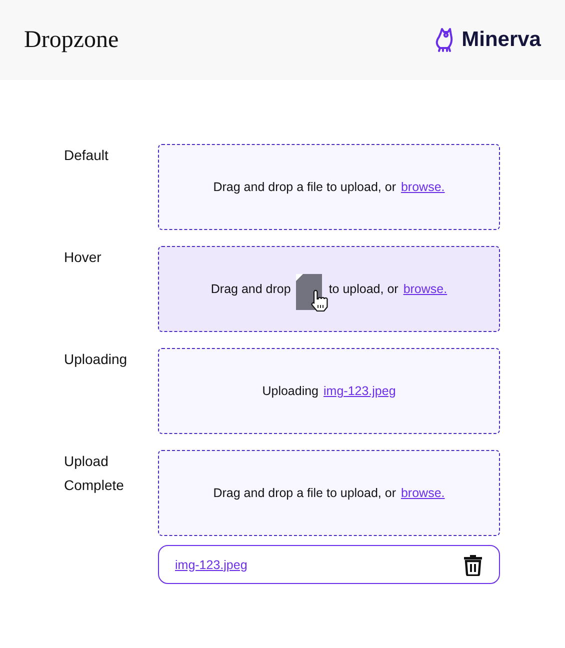  What do you see at coordinates (87, 155) in the screenshot?
I see `state-label: Default` at bounding box center [87, 155].